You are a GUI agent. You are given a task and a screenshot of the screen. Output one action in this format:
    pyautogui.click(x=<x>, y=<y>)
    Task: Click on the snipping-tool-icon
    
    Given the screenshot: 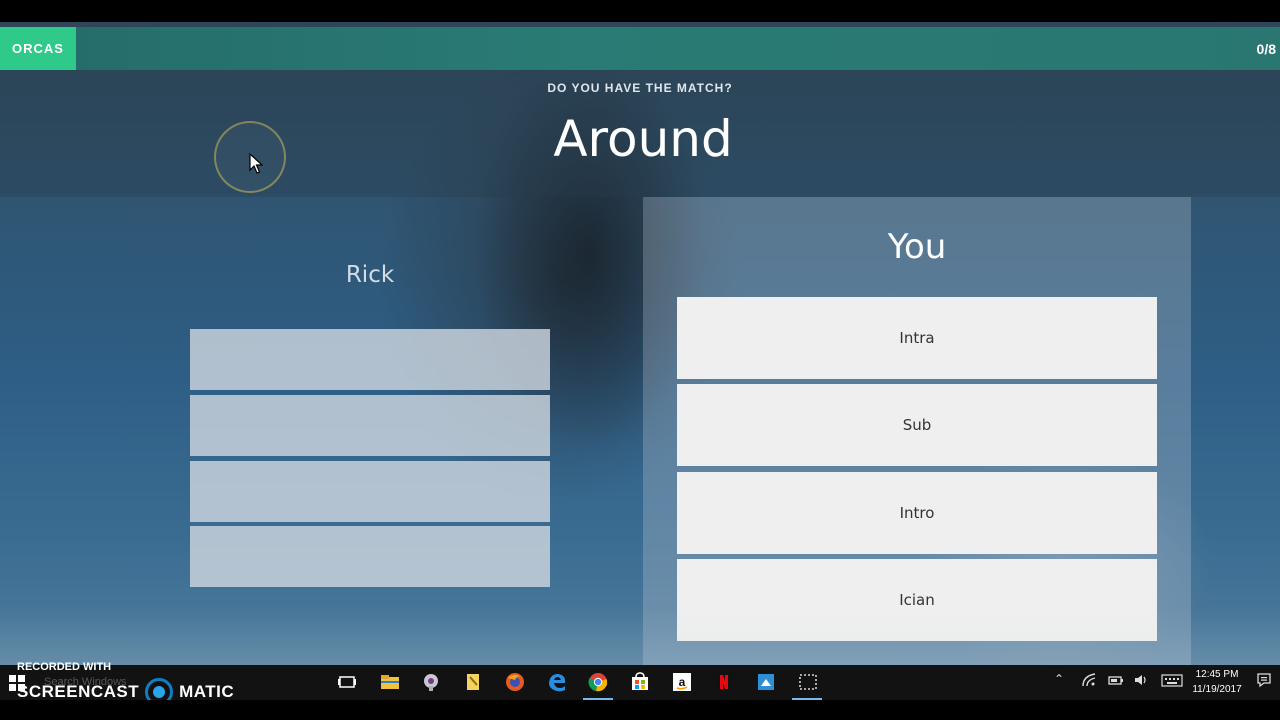 What is the action you would take?
    pyautogui.click(x=808, y=682)
    